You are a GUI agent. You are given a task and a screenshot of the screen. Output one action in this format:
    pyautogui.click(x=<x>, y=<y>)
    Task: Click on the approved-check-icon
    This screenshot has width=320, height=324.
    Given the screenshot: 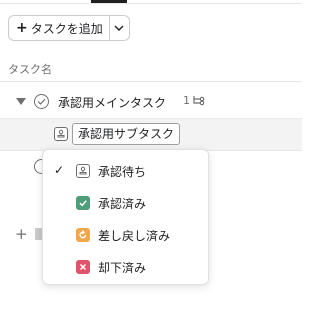 What is the action you would take?
    pyautogui.click(x=83, y=203)
    